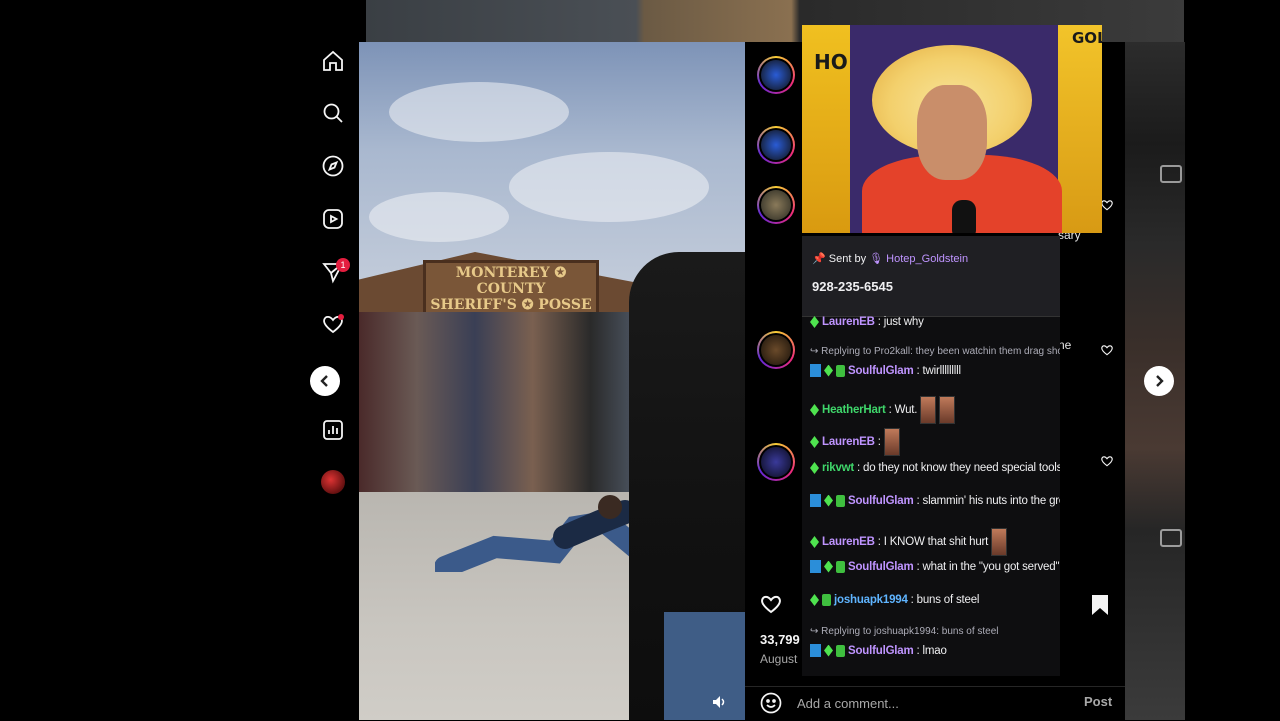 Image resolution: width=1280 pixels, height=721 pixels. I want to click on chat-text: : Wut., so click(903, 410).